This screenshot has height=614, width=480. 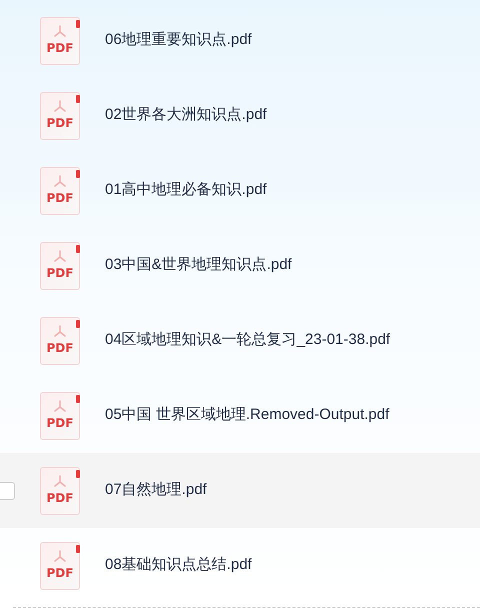 I want to click on file-row: PDF 03中国&世界地理知识点.pdf, so click(x=240, y=265).